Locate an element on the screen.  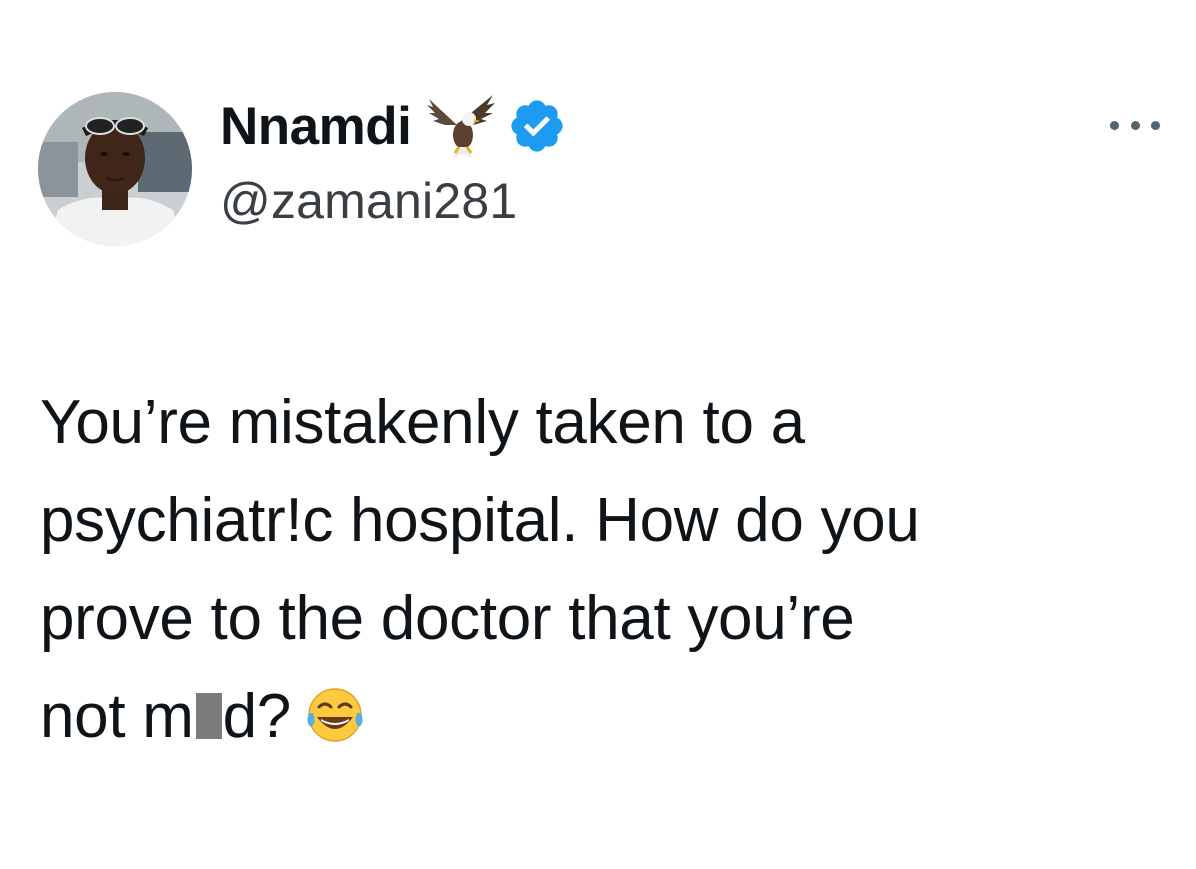
name-row: Nnamdi is located at coordinates (393, 126).